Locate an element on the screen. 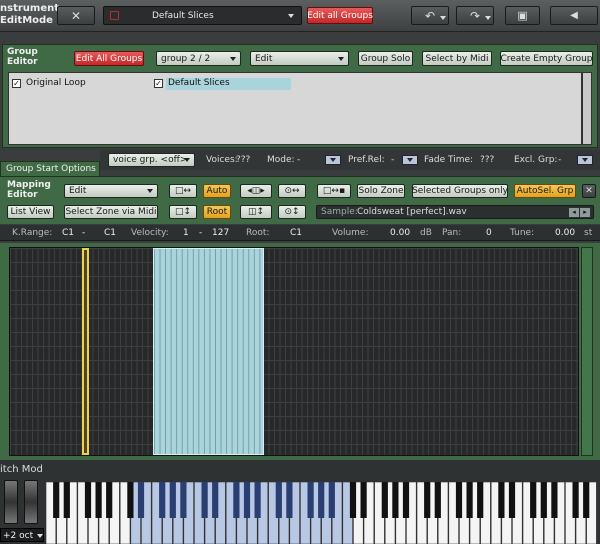  autosel-grp-button: AutoSel. Grp is located at coordinates (545, 191).